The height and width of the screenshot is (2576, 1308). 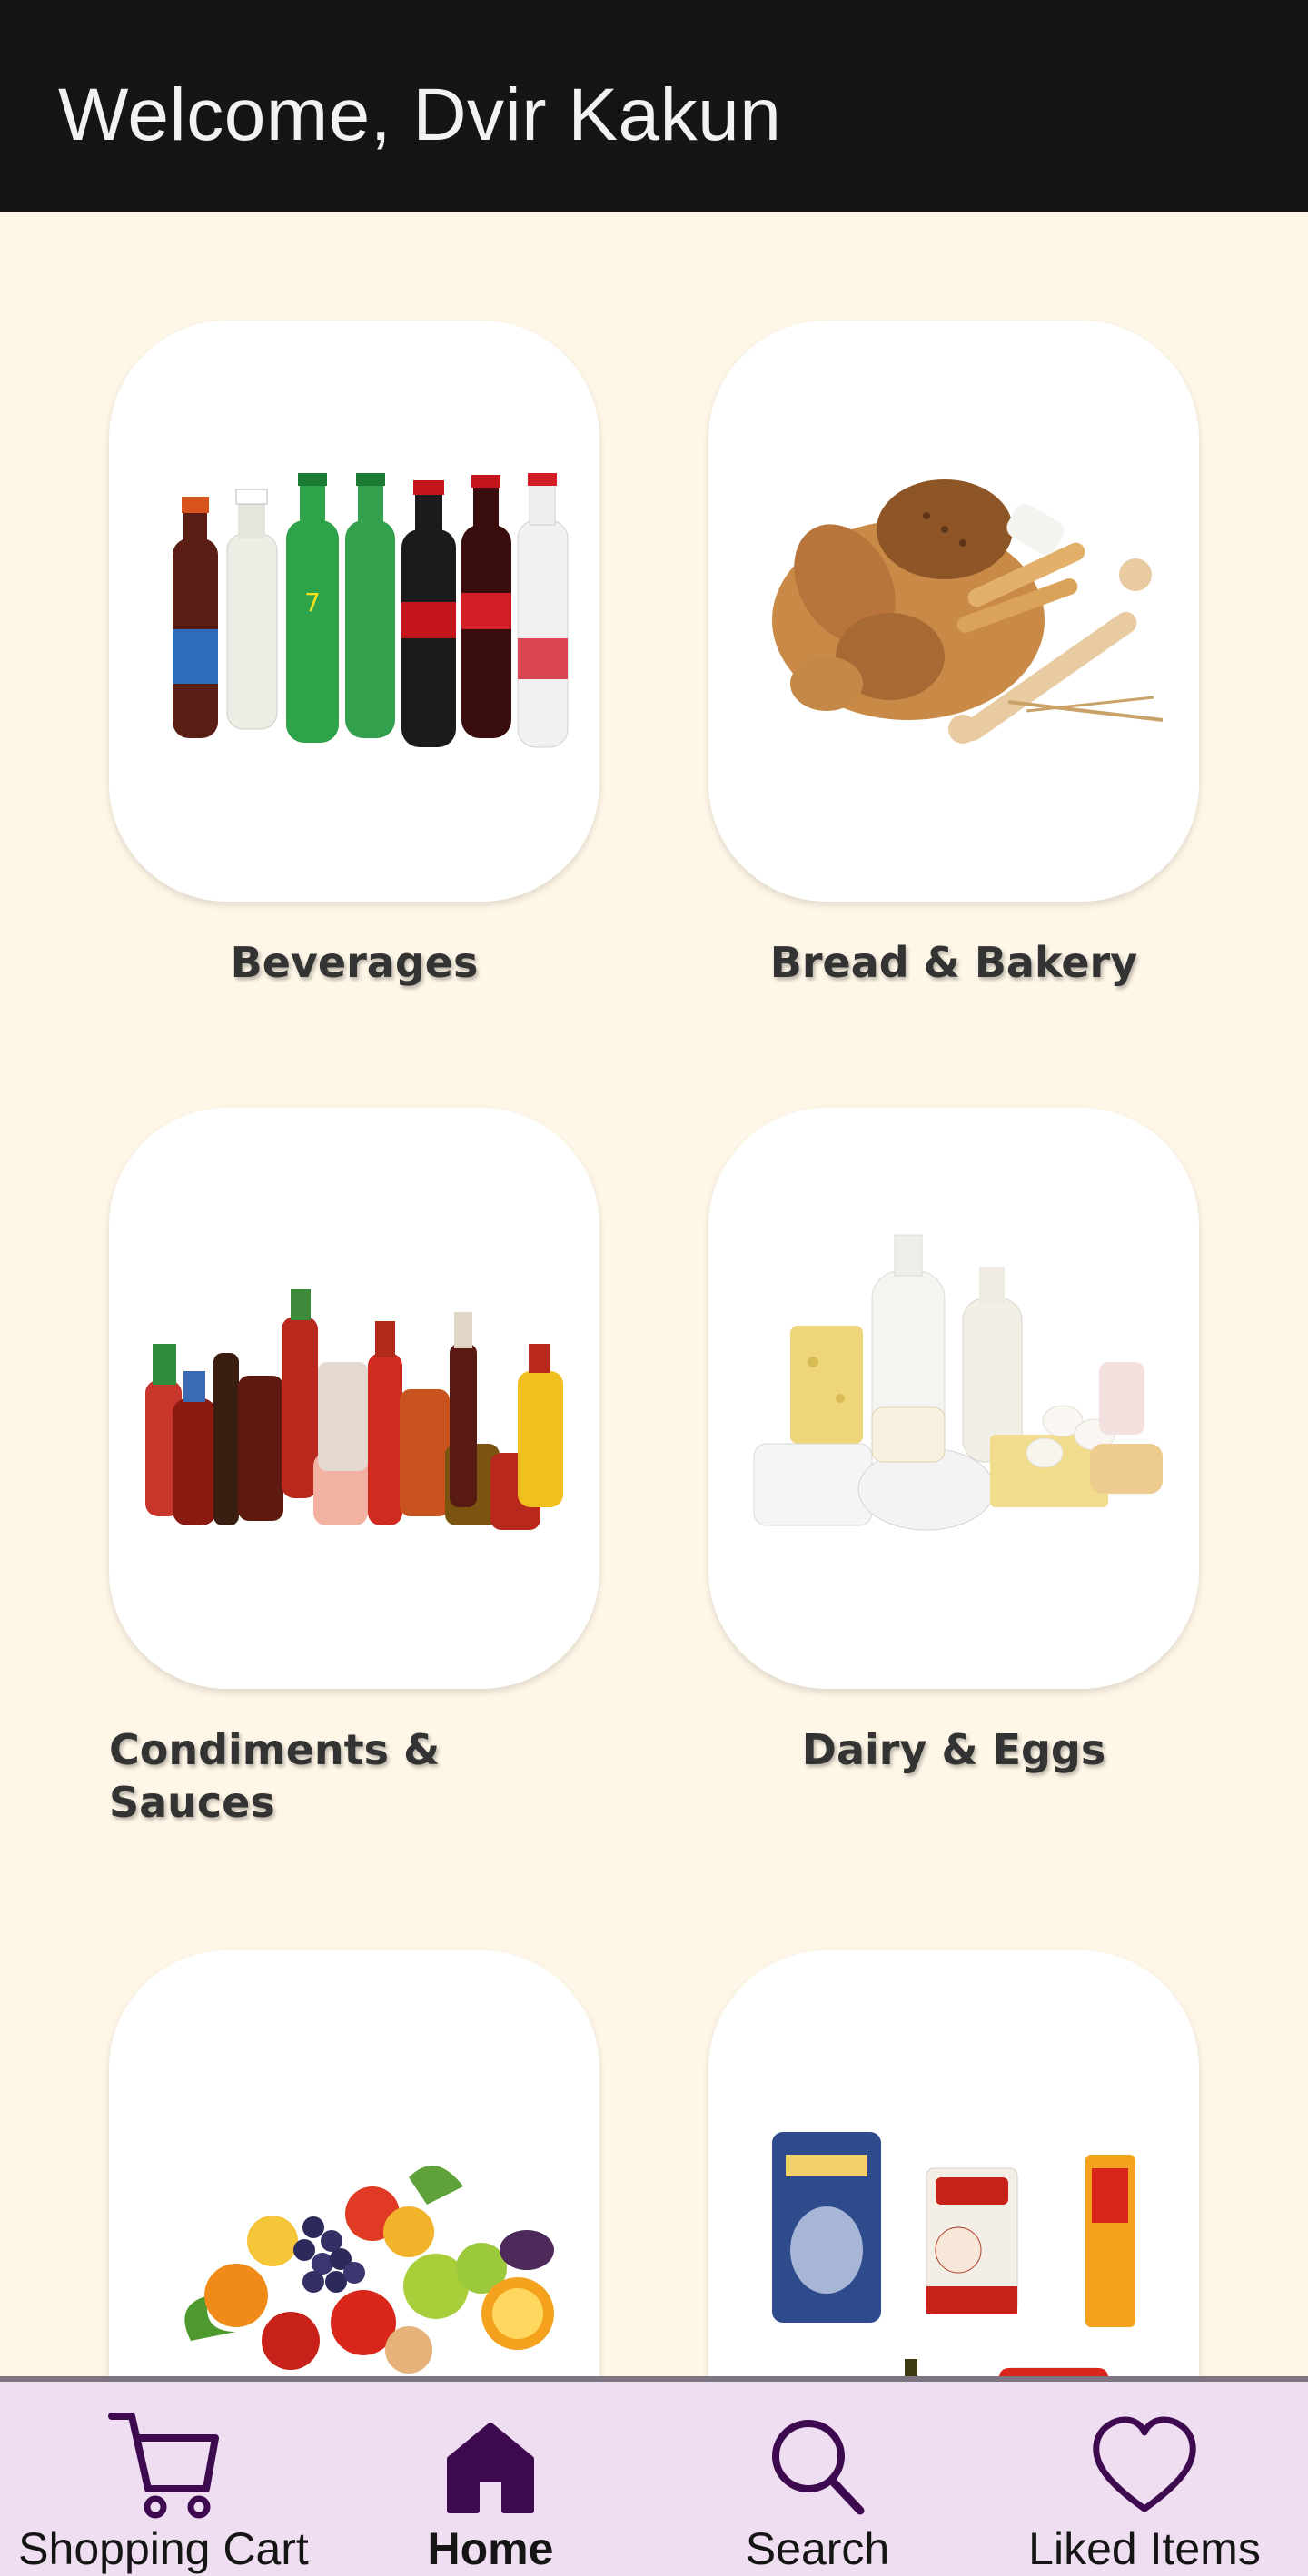 I want to click on dairy-eggs-illustration, so click(x=958, y=1382).